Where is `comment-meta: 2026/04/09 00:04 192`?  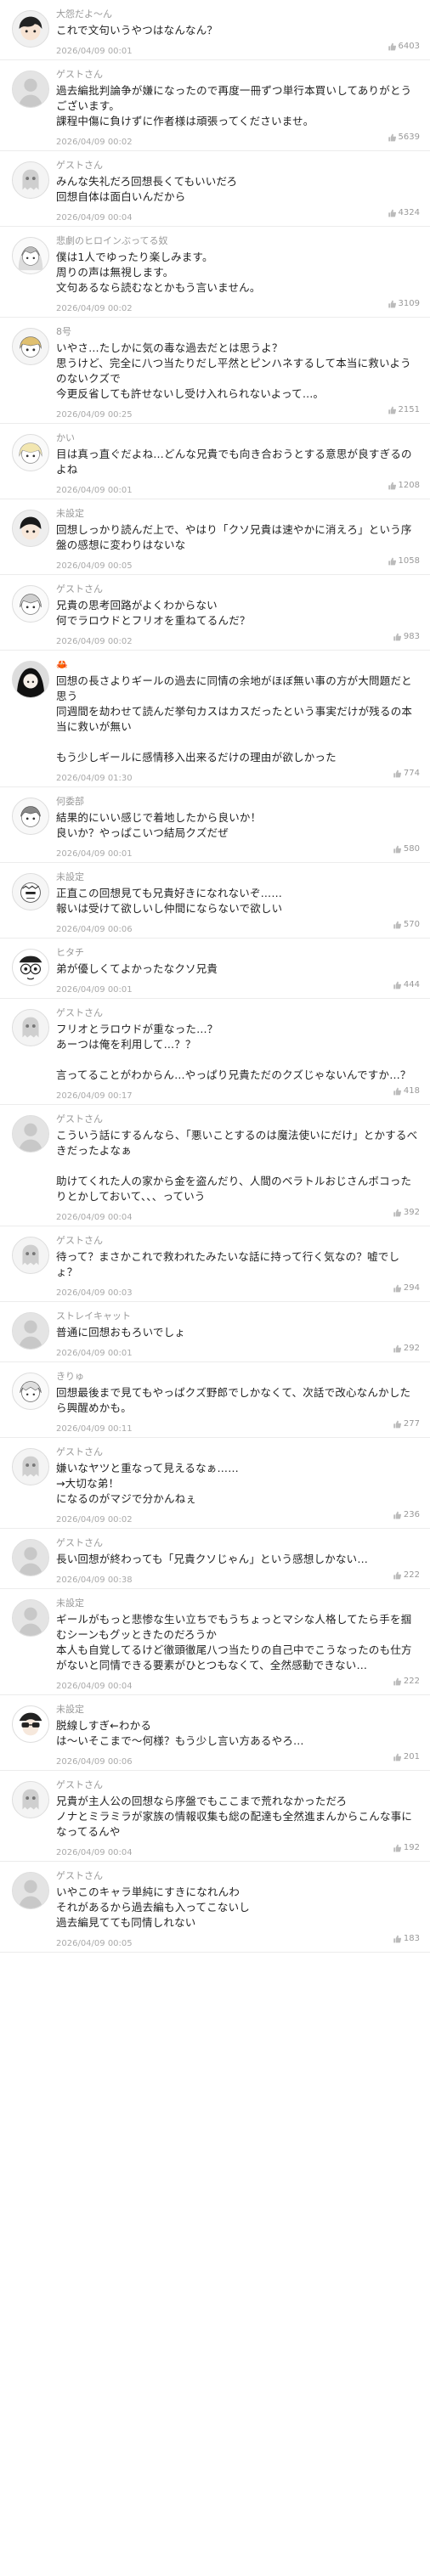
comment-meta: 2026/04/09 00:04 192 is located at coordinates (238, 1849).